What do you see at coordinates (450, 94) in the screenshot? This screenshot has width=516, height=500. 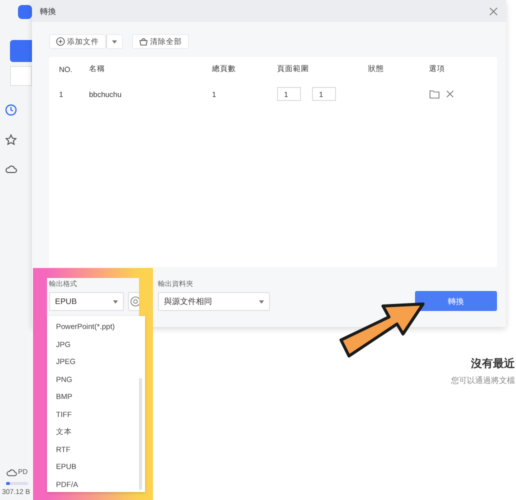 I see `delete-icon` at bounding box center [450, 94].